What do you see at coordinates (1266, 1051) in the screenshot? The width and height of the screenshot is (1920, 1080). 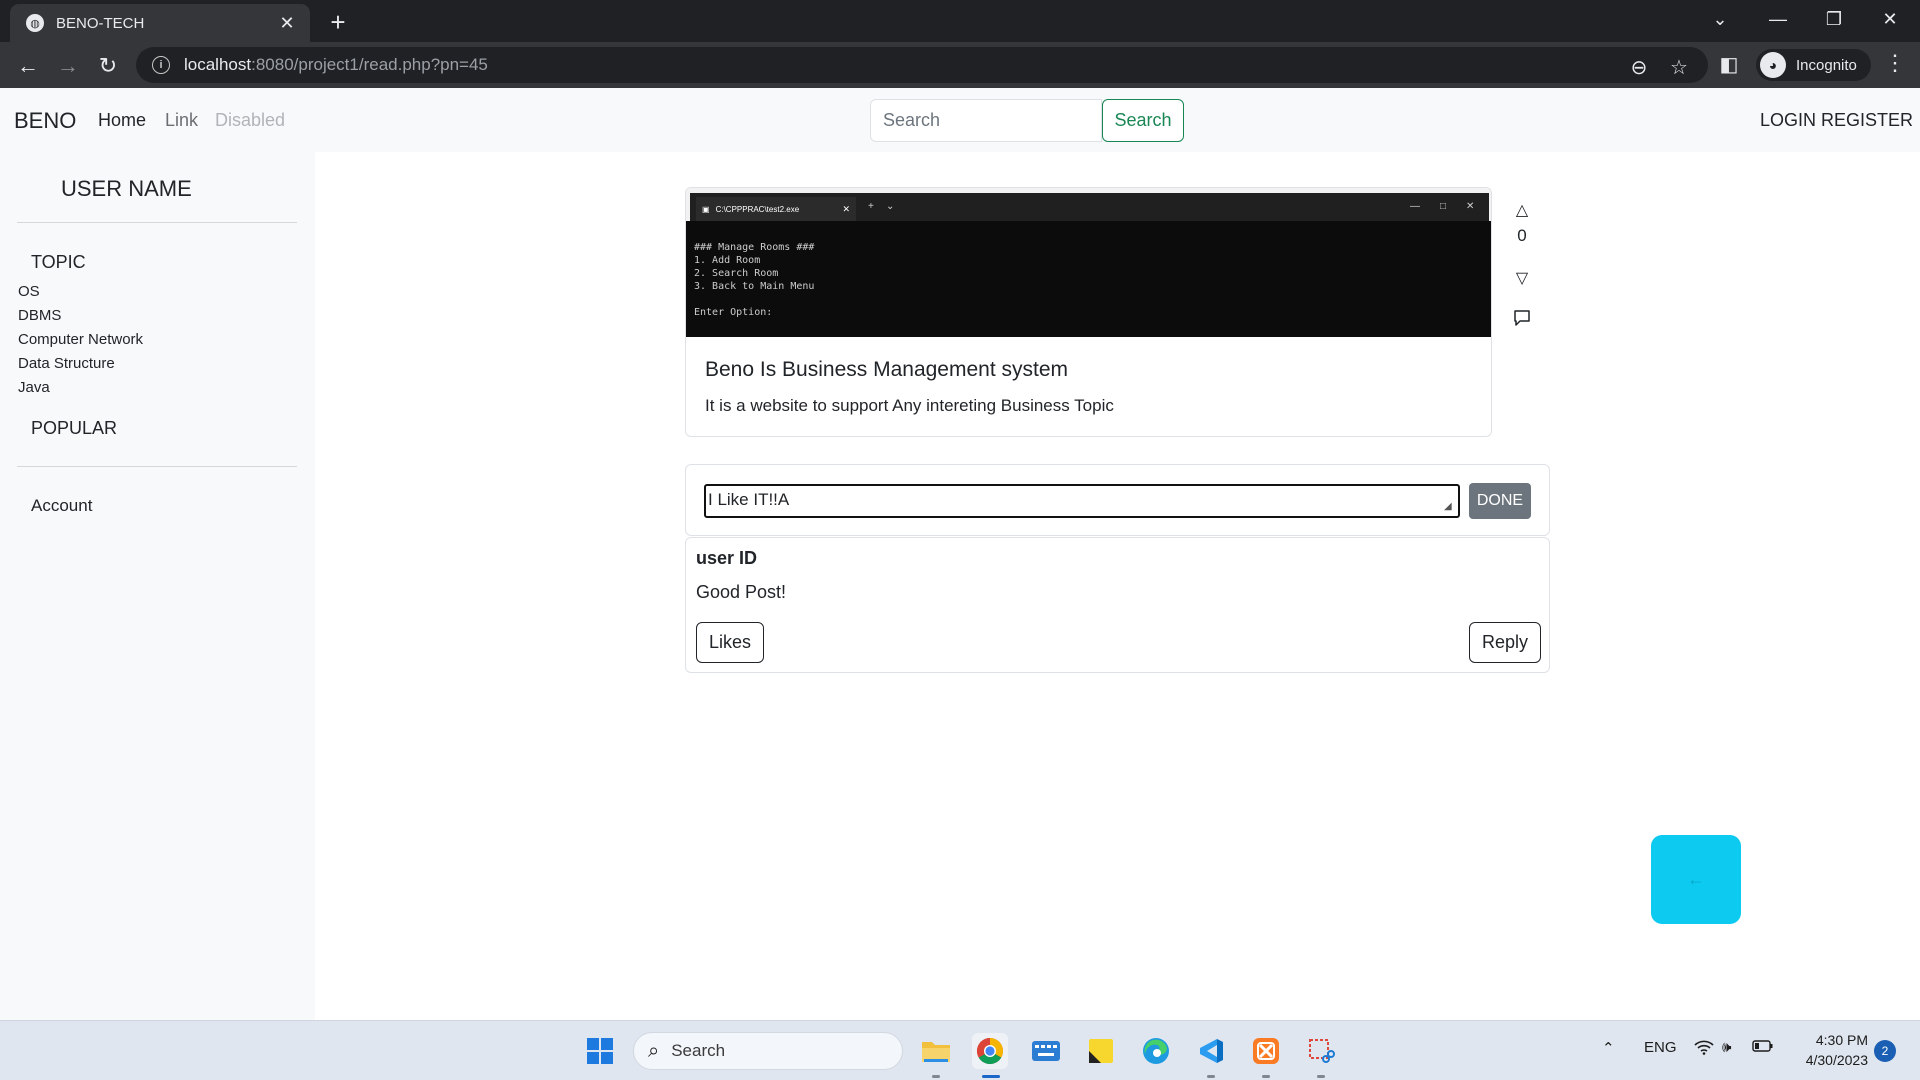 I see `xampp-icon` at bounding box center [1266, 1051].